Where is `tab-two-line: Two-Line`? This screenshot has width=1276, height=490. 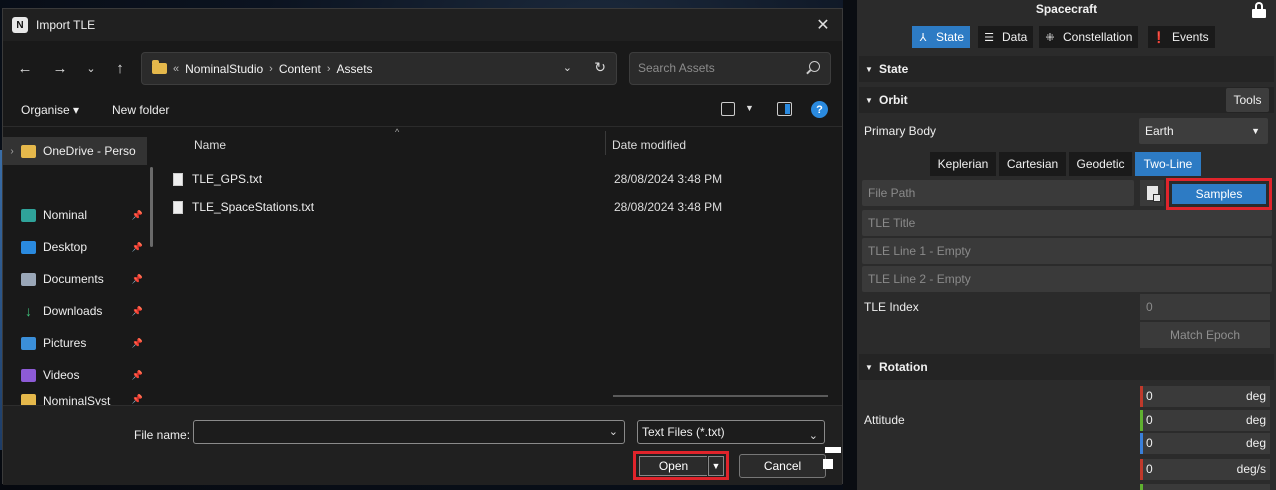
tab-two-line: Two-Line is located at coordinates (1168, 164).